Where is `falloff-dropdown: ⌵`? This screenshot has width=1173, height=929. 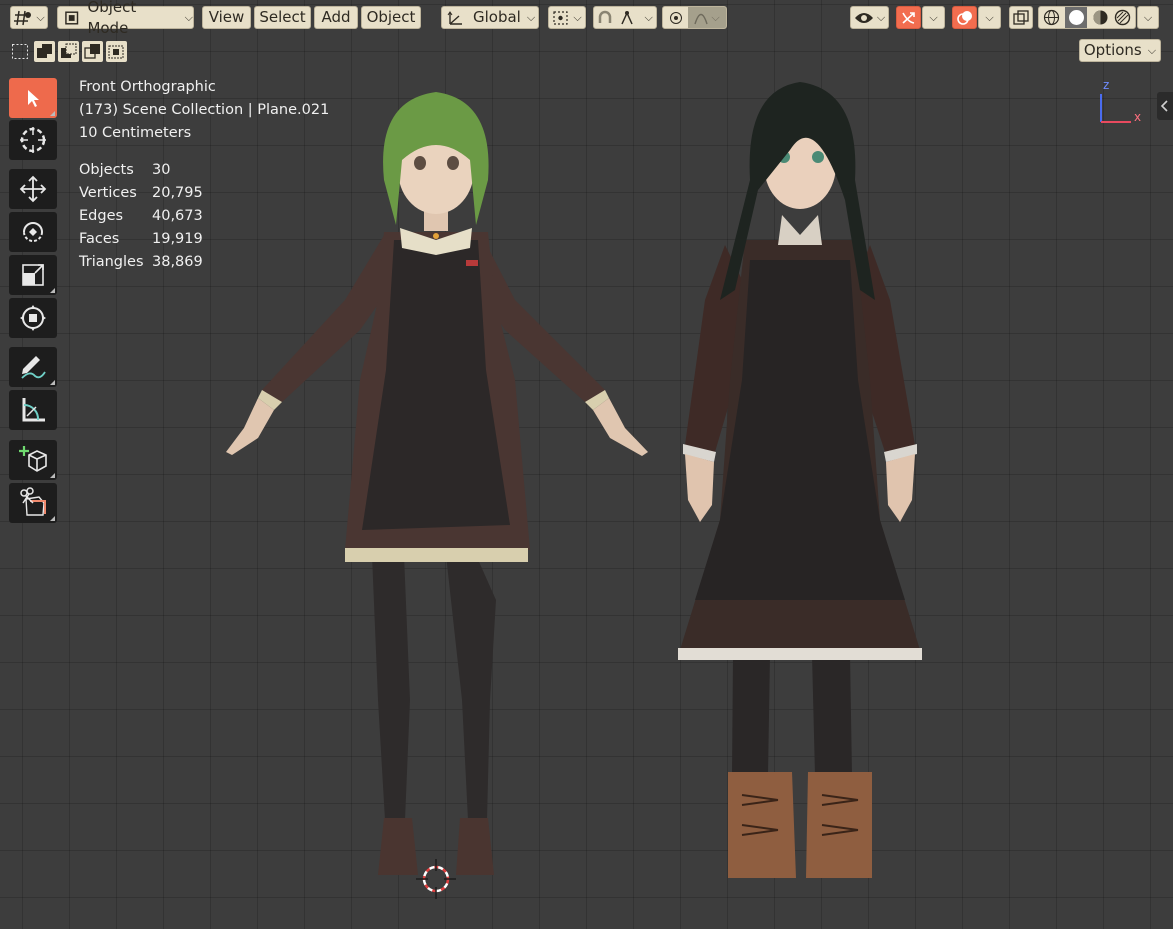 falloff-dropdown: ⌵ is located at coordinates (707, 17).